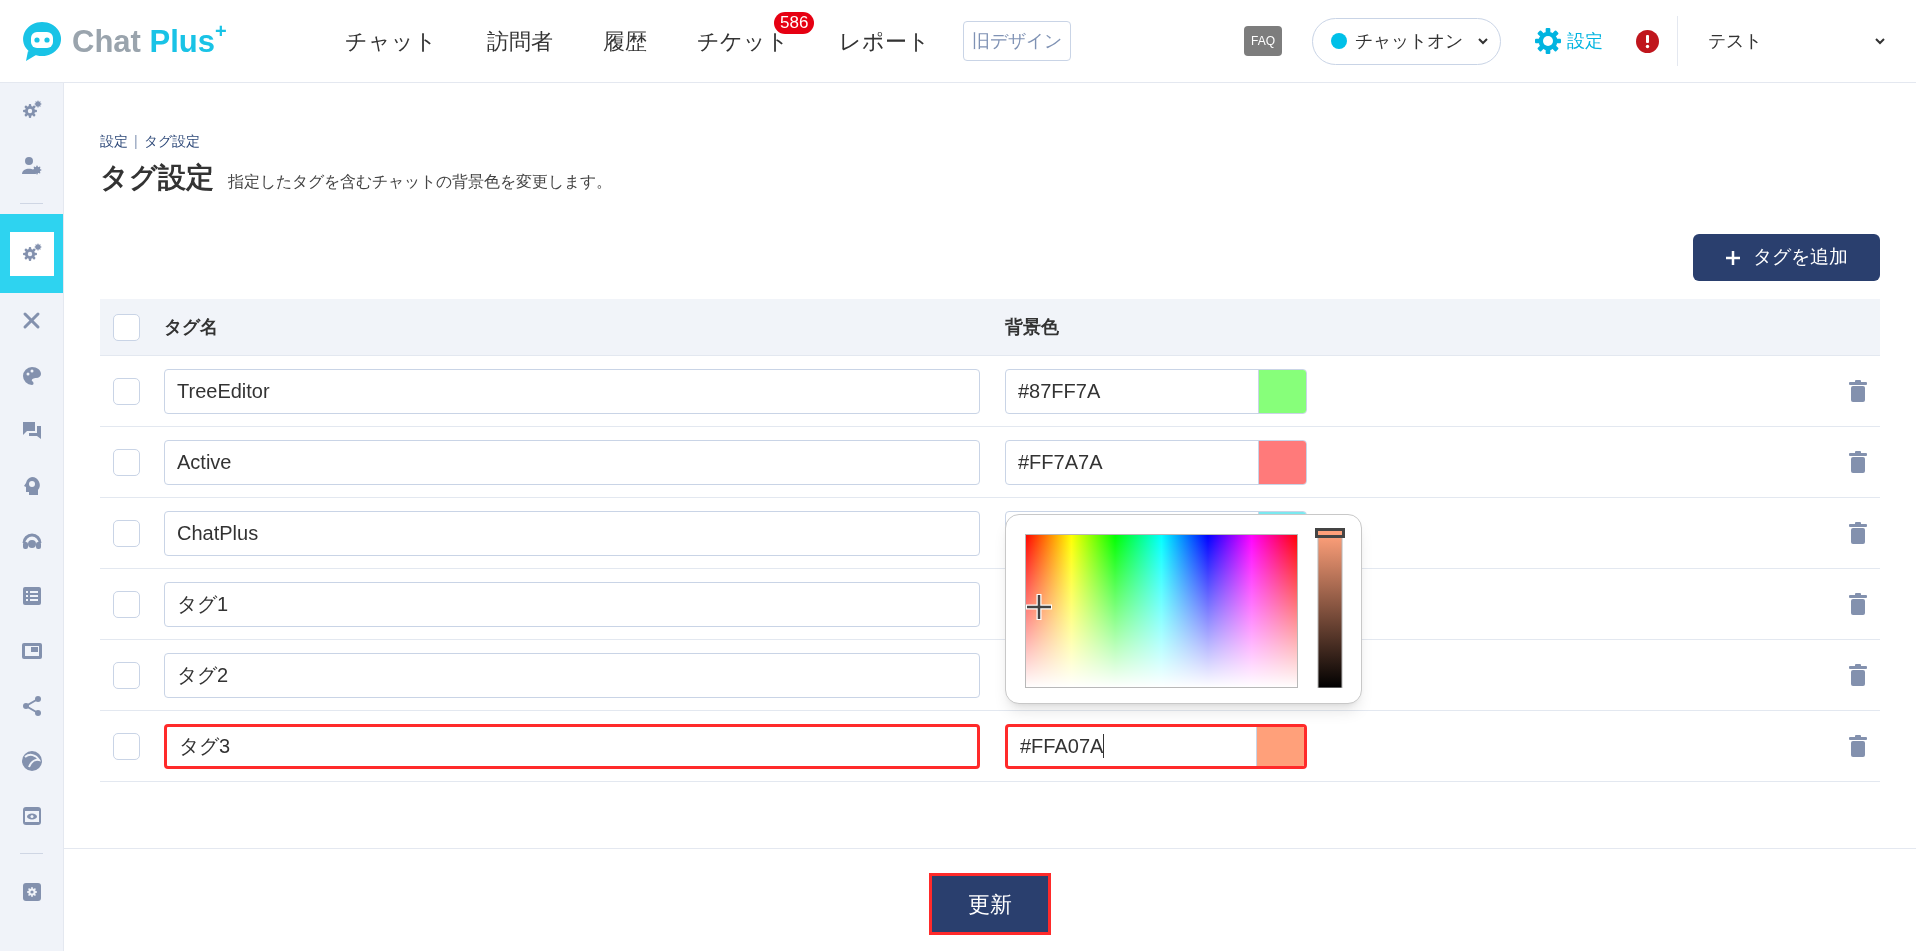 This screenshot has width=1916, height=951. I want to click on count-badge: 586, so click(794, 22).